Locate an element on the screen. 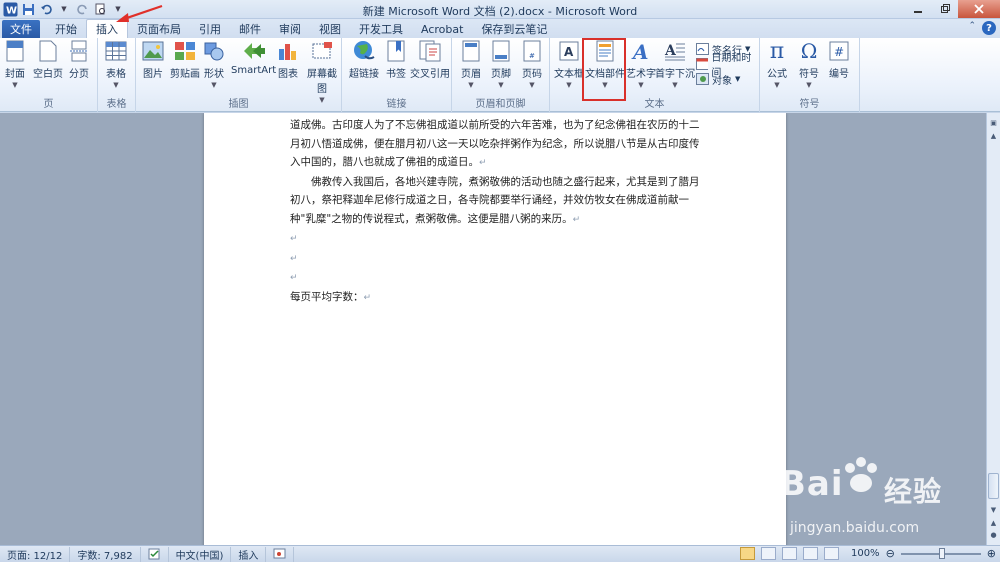  help-icon: ? is located at coordinates (989, 28).